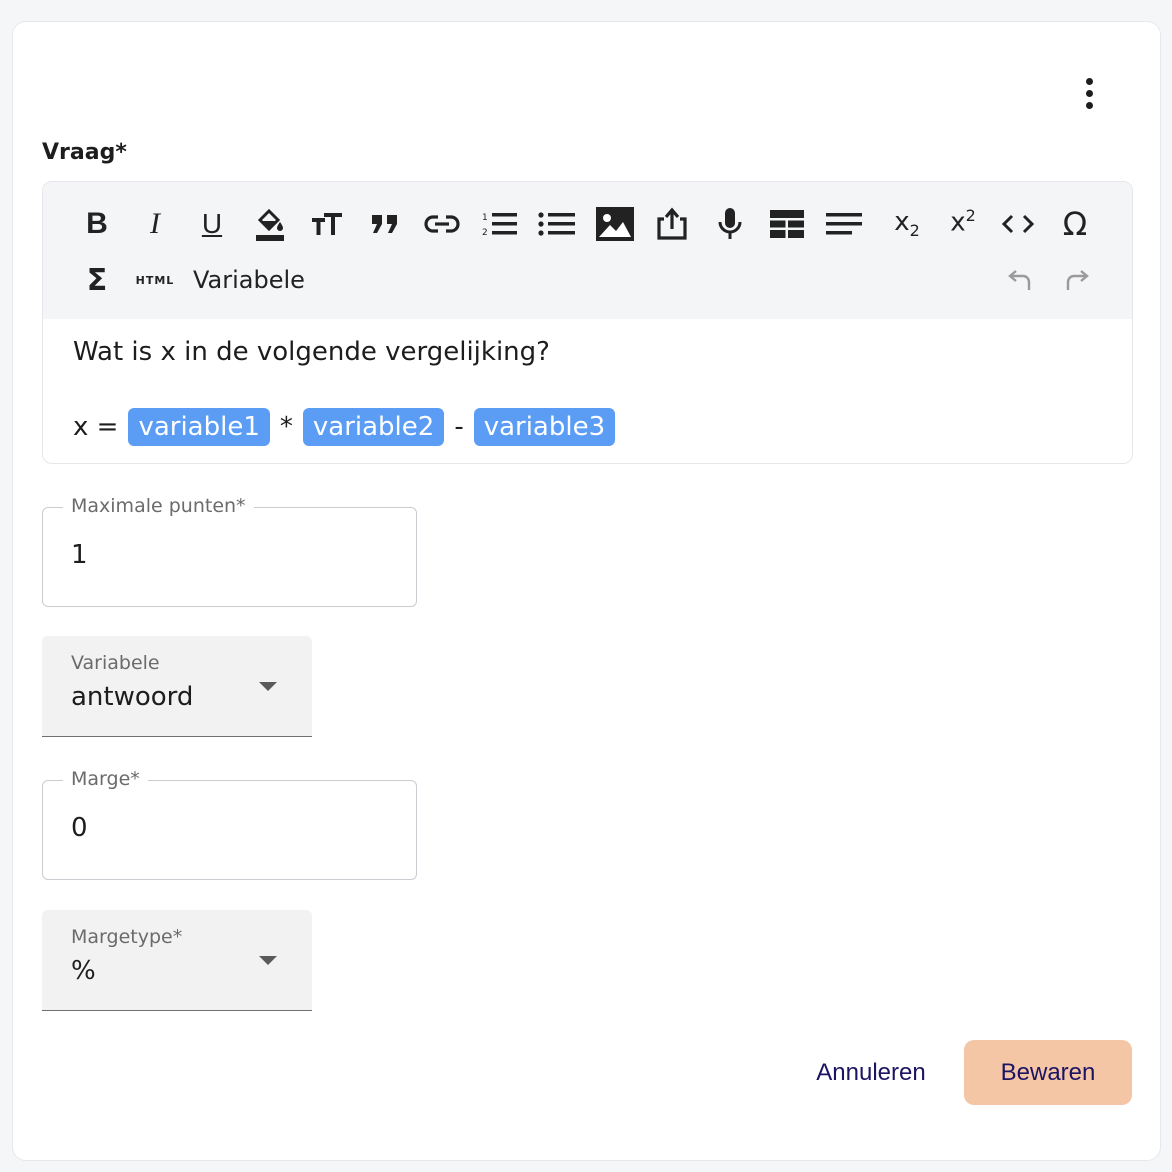 This screenshot has height=1172, width=1172. I want to click on fill-color-icon, so click(270, 224).